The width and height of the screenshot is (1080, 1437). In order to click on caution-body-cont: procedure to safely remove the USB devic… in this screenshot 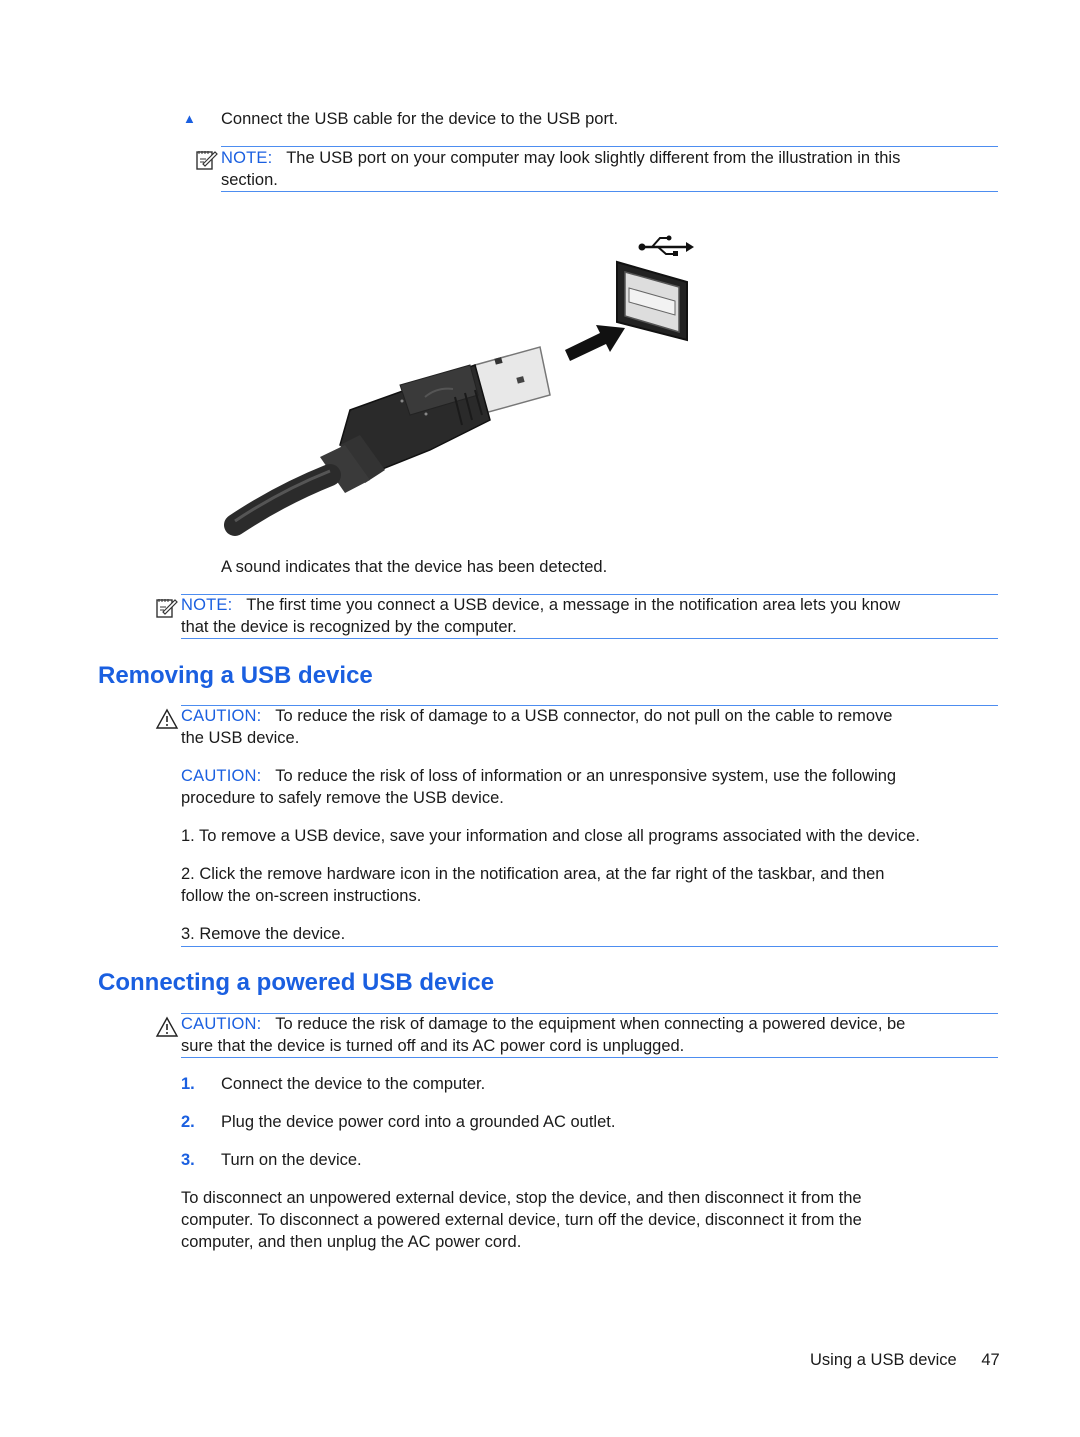, I will do `click(342, 798)`.